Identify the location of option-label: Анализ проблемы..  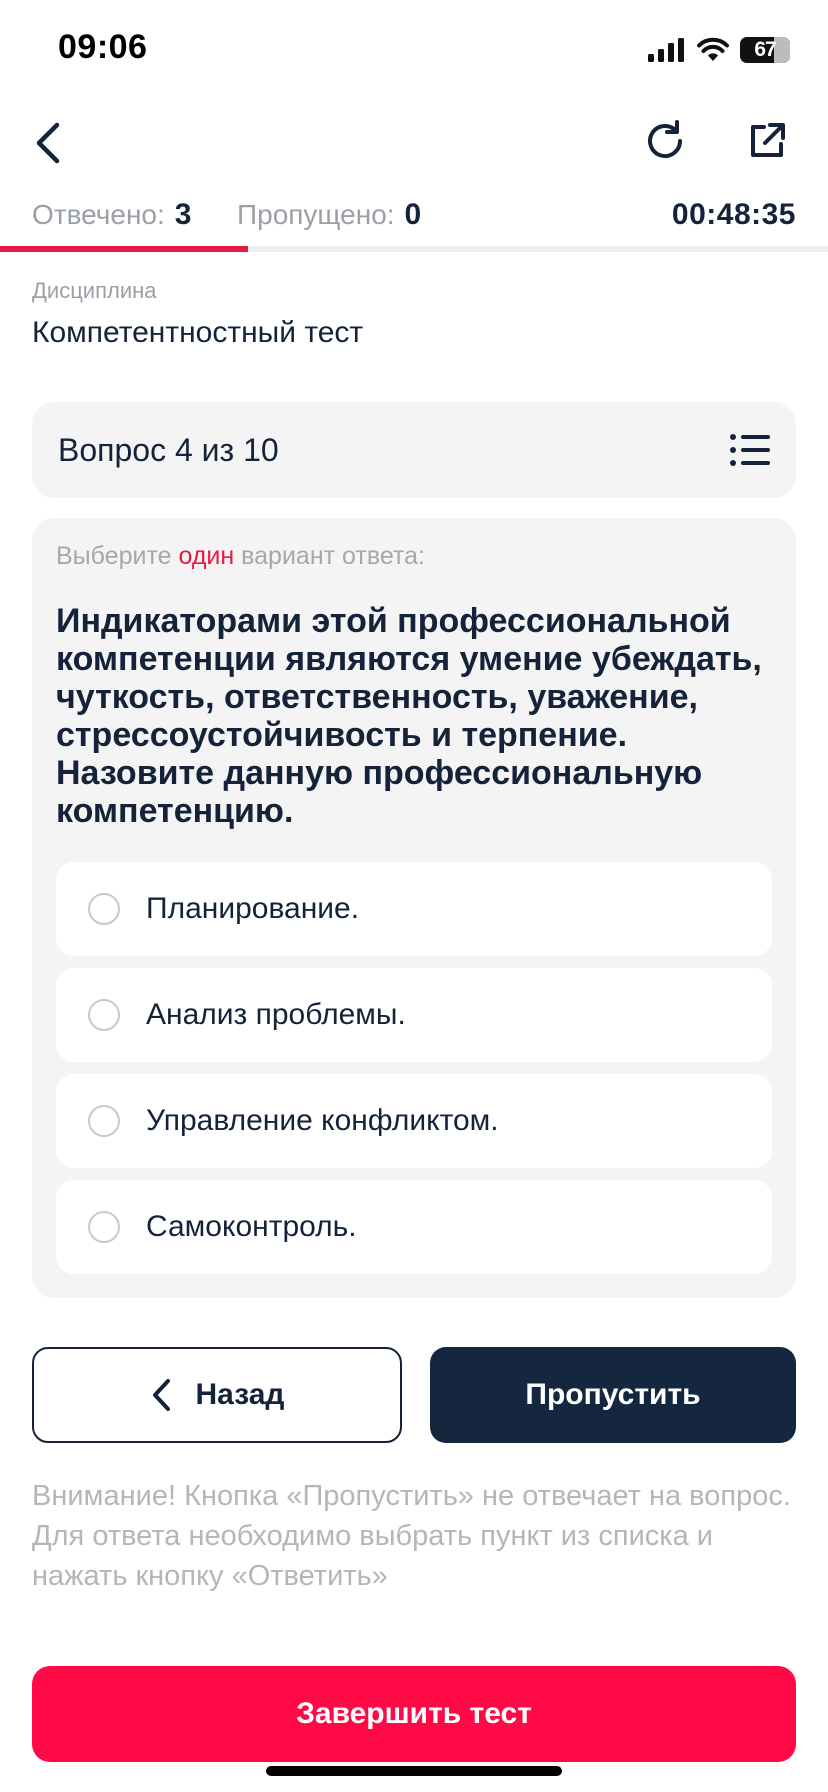
(276, 1014).